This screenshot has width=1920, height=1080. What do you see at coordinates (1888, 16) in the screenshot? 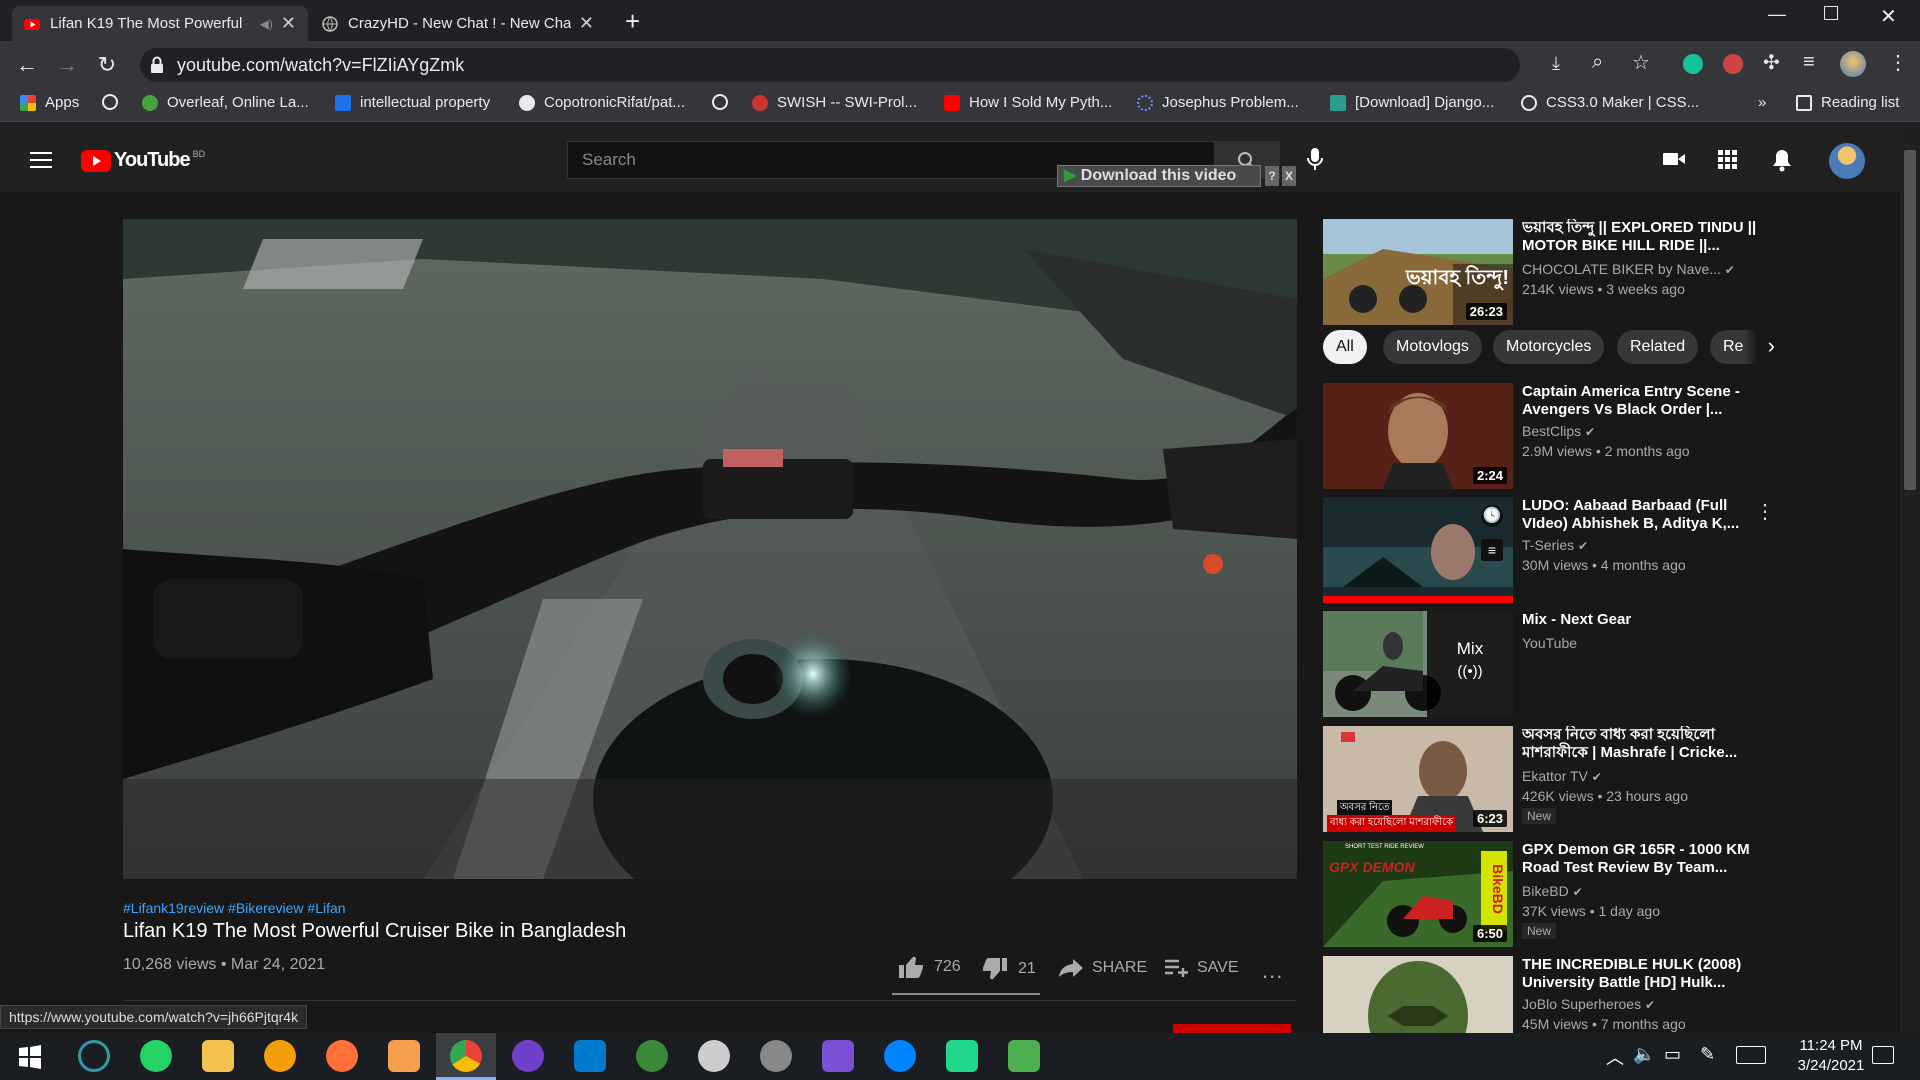
I see `close-window-icon: ✕` at bounding box center [1888, 16].